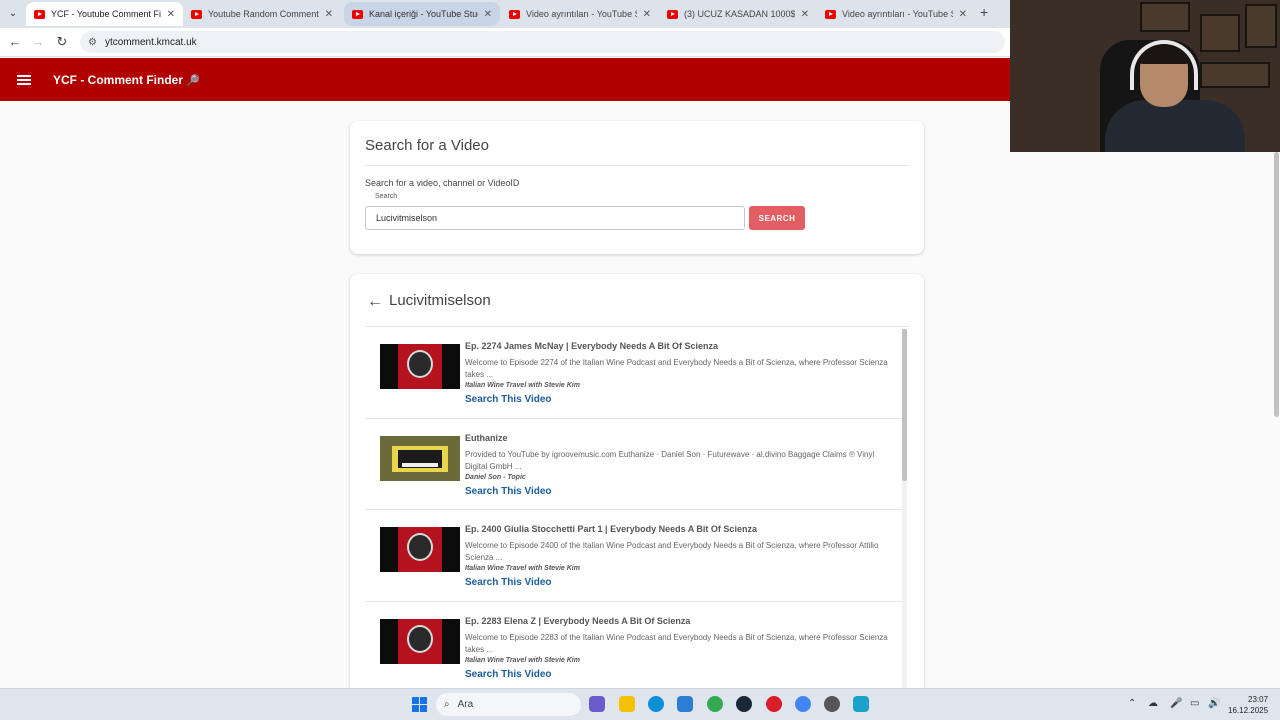 The image size is (1280, 720). I want to click on site-settings-icon: ⚙, so click(92, 42).